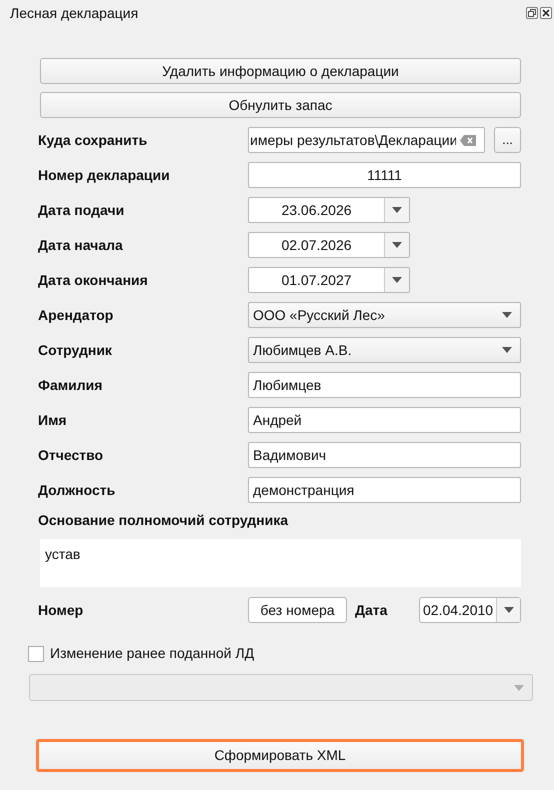  Describe the element at coordinates (303, 350) in the screenshot. I see `dropdown-value: Любимцев А.В.` at that location.